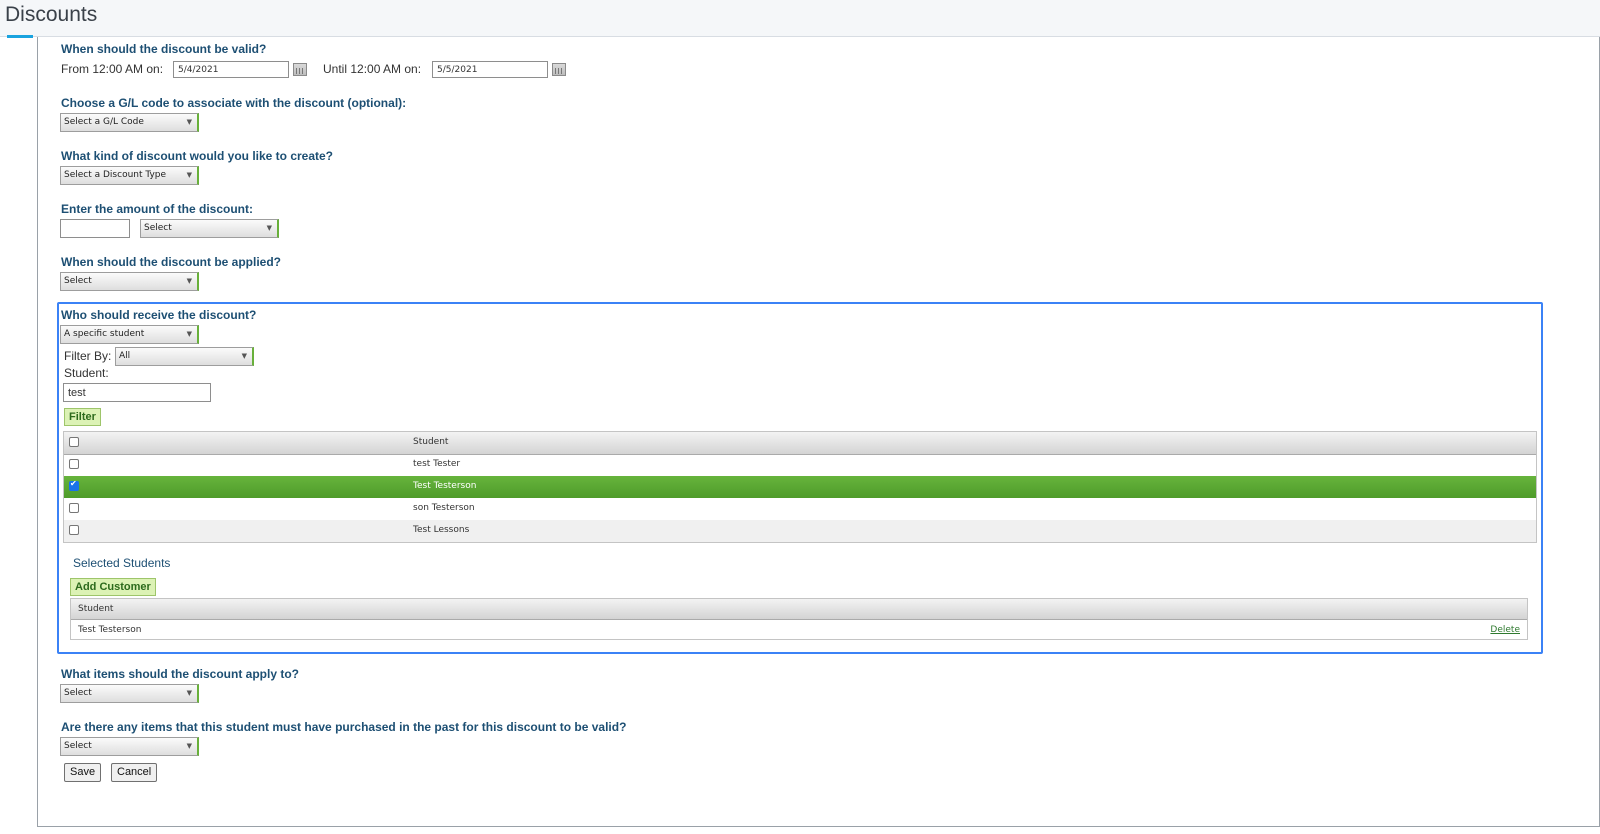 The height and width of the screenshot is (834, 1600). I want to click on add-customer-button: Add Customer, so click(113, 587).